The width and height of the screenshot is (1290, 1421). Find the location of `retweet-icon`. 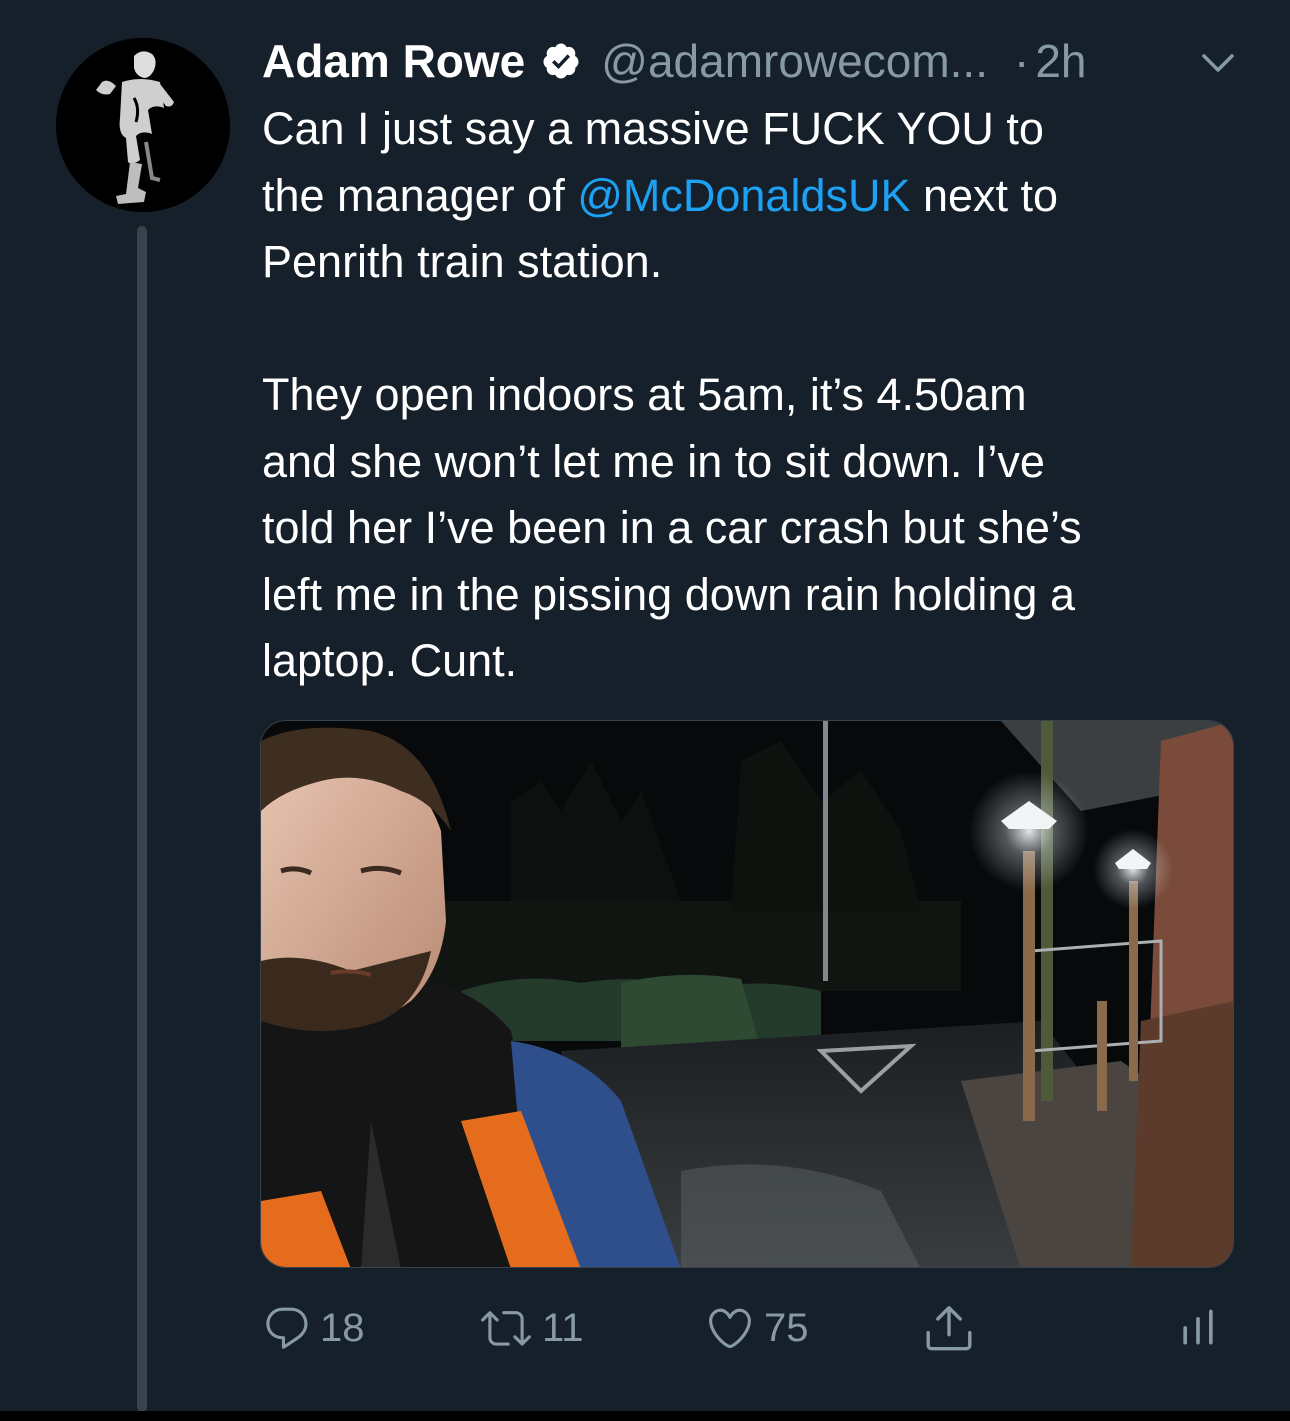

retweet-icon is located at coordinates (506, 1328).